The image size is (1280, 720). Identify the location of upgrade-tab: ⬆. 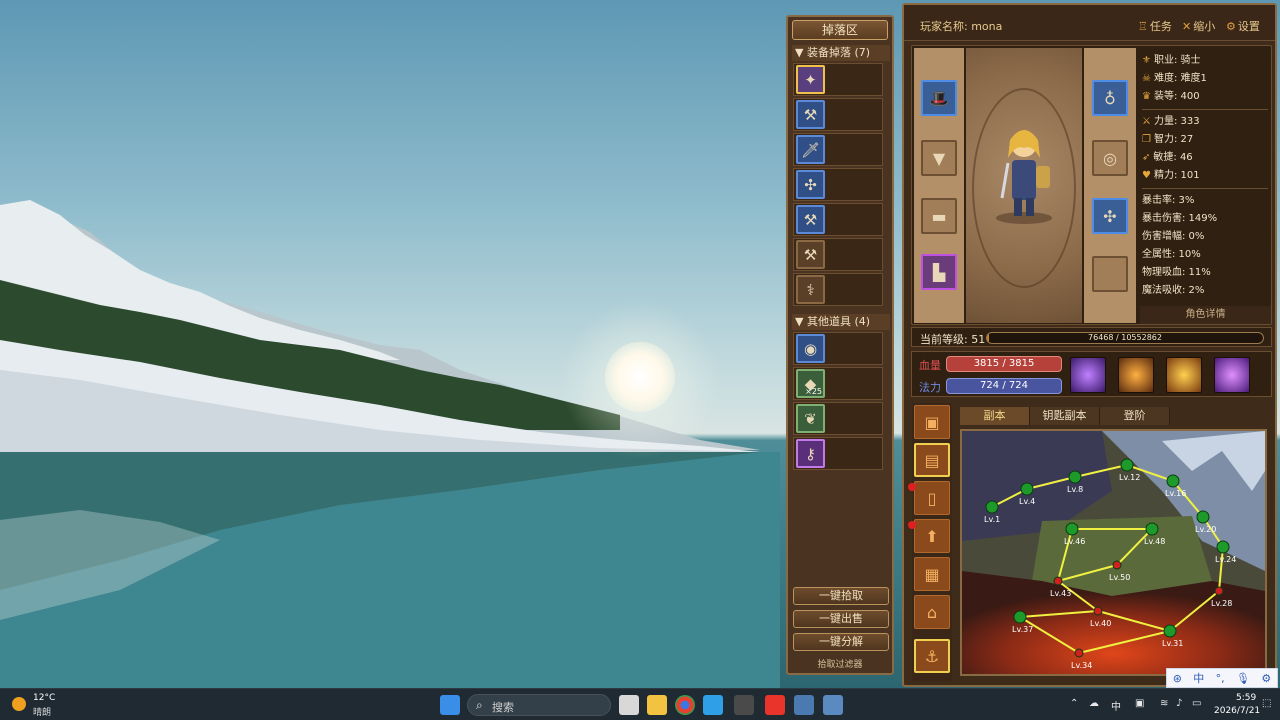
(932, 536).